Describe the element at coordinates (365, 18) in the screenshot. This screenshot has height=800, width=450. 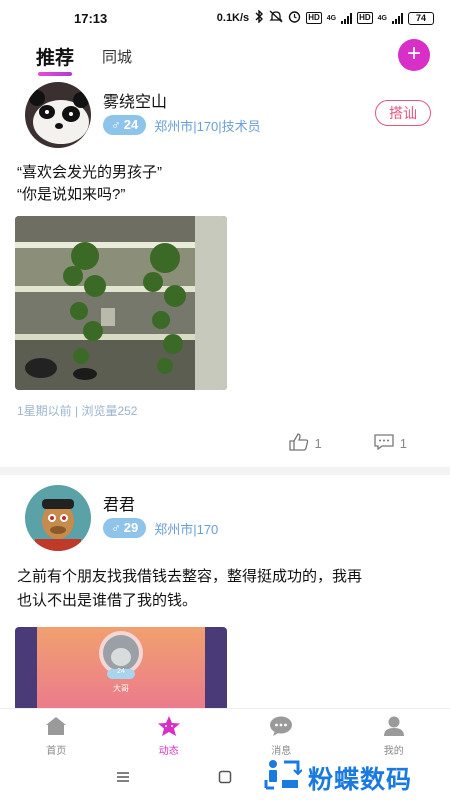
I see `hd-icon-2: HD` at that location.